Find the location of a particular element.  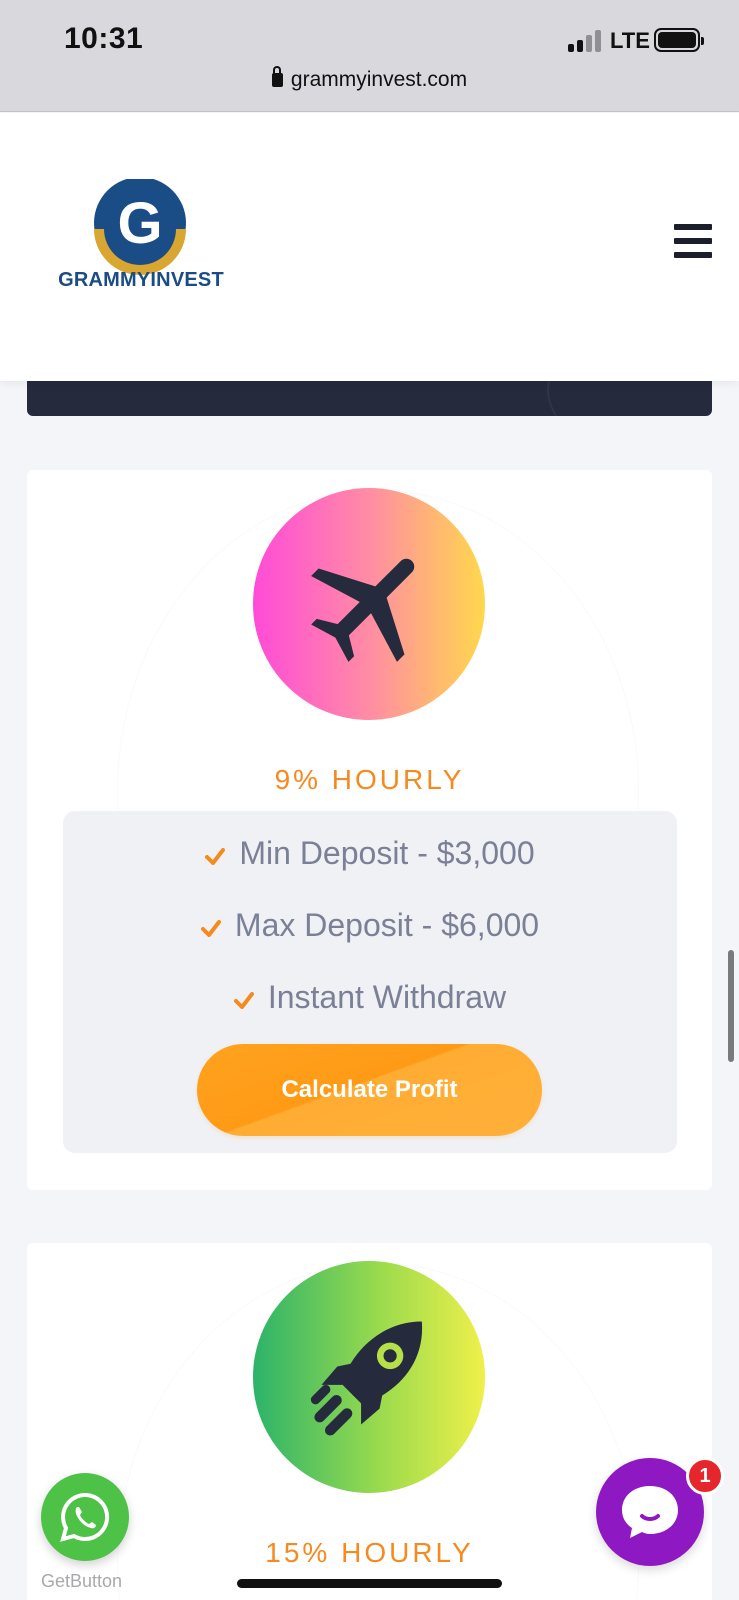

rocket-icon is located at coordinates (366, 1378).